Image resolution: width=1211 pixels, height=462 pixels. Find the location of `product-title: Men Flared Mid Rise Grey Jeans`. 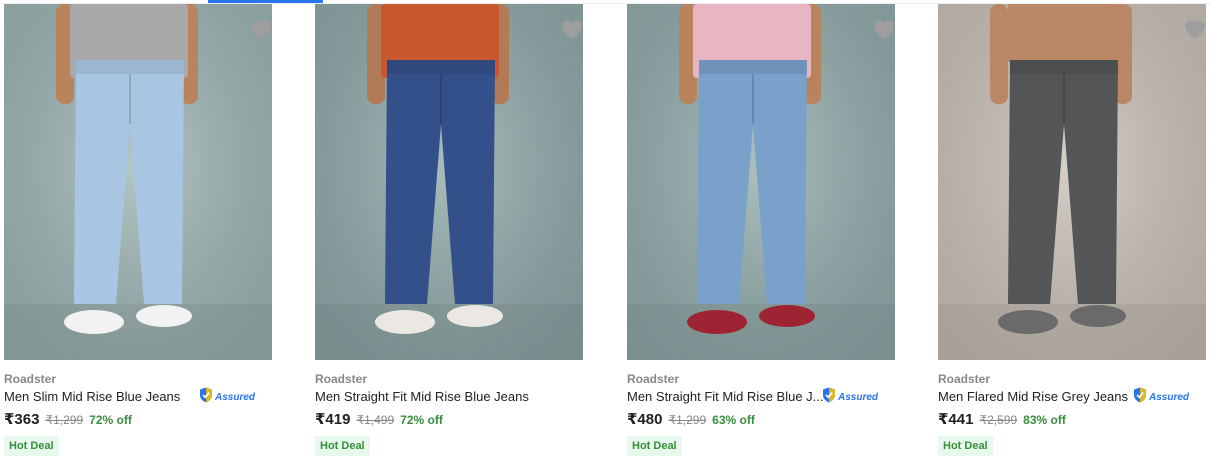

product-title: Men Flared Mid Rise Grey Jeans is located at coordinates (1033, 396).